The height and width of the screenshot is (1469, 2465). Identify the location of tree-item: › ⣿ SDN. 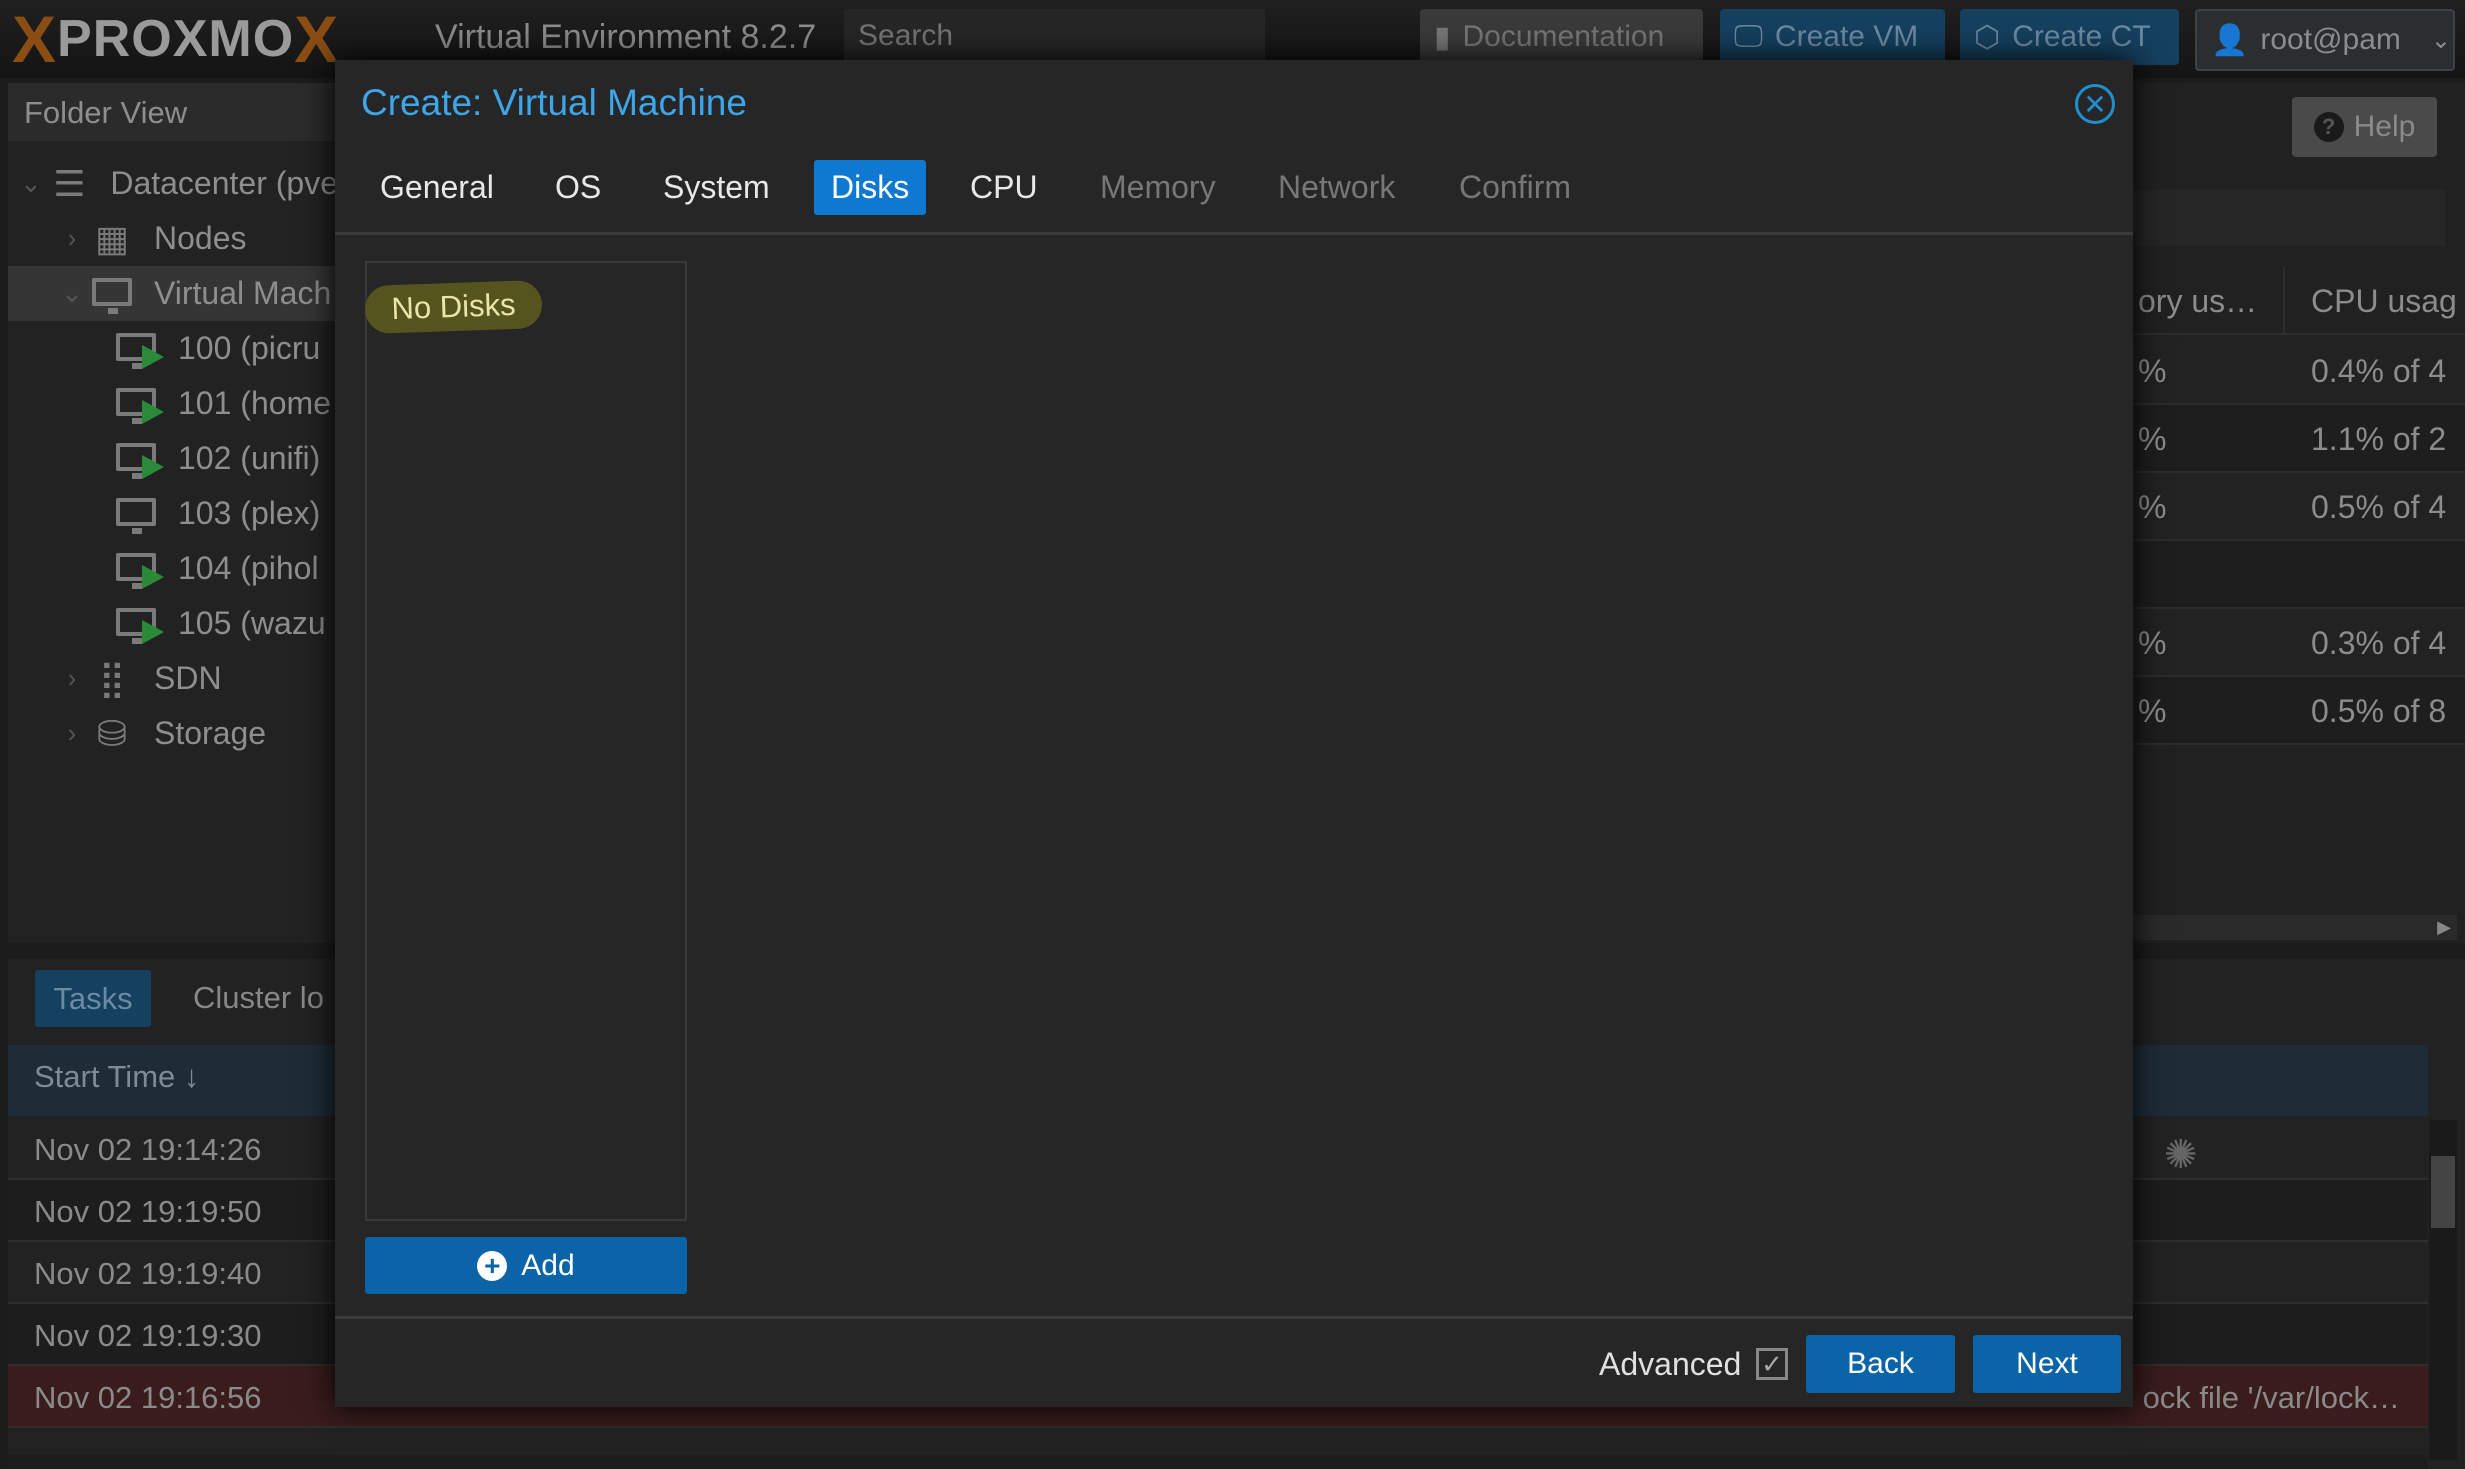
(173, 678).